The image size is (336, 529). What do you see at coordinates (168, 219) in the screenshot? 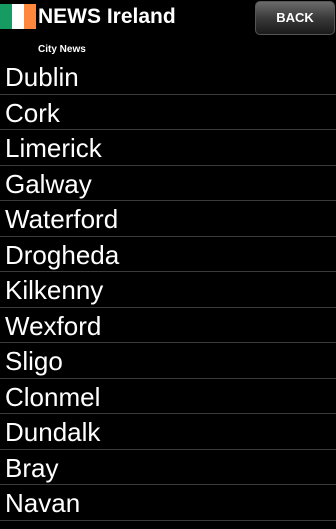
I see `city-list-item: Waterford` at bounding box center [168, 219].